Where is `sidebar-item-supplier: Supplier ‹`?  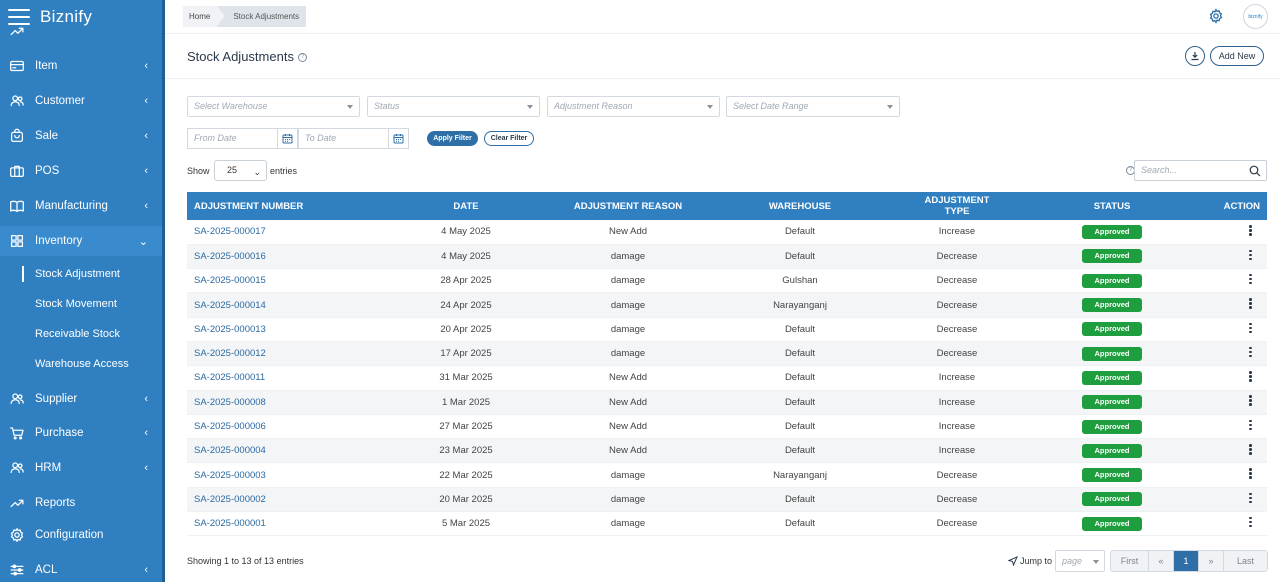
sidebar-item-supplier: Supplier ‹ is located at coordinates (81, 399).